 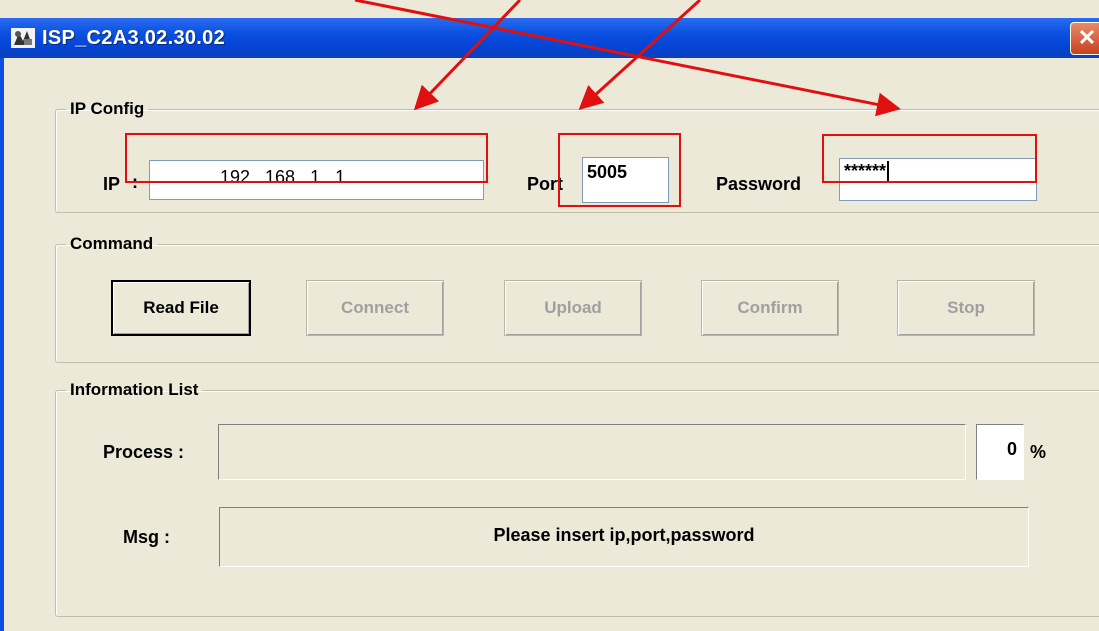 I want to click on port-highlight-box, so click(x=619, y=170).